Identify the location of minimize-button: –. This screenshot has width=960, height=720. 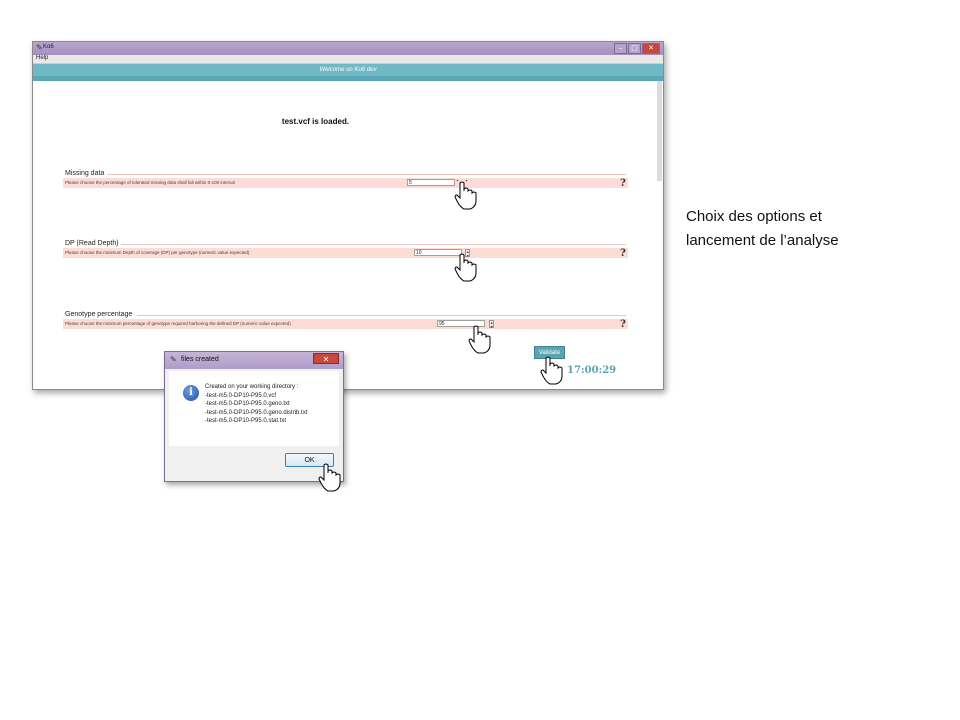
(620, 48).